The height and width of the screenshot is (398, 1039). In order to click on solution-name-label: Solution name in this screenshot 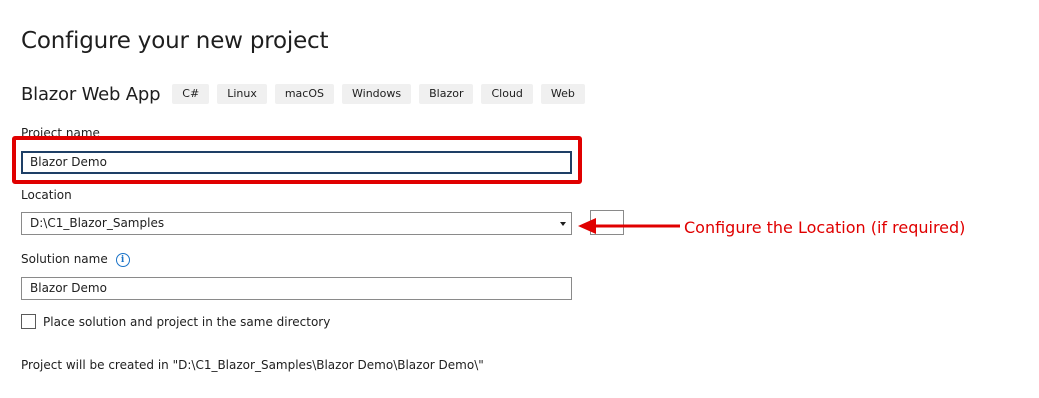, I will do `click(64, 259)`.